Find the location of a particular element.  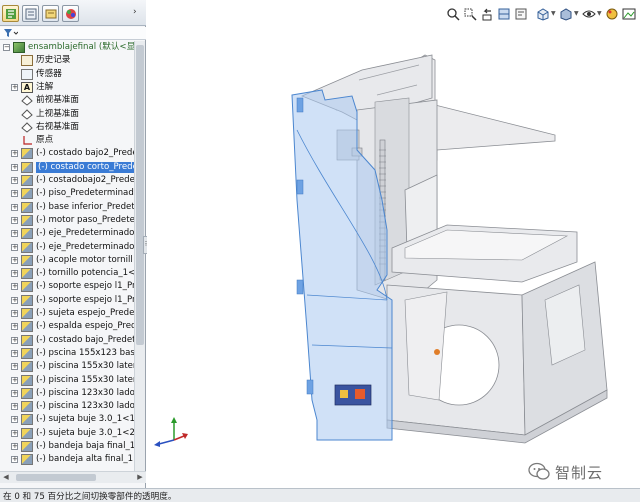

stepper-motor is located at coordinates (353, 395).